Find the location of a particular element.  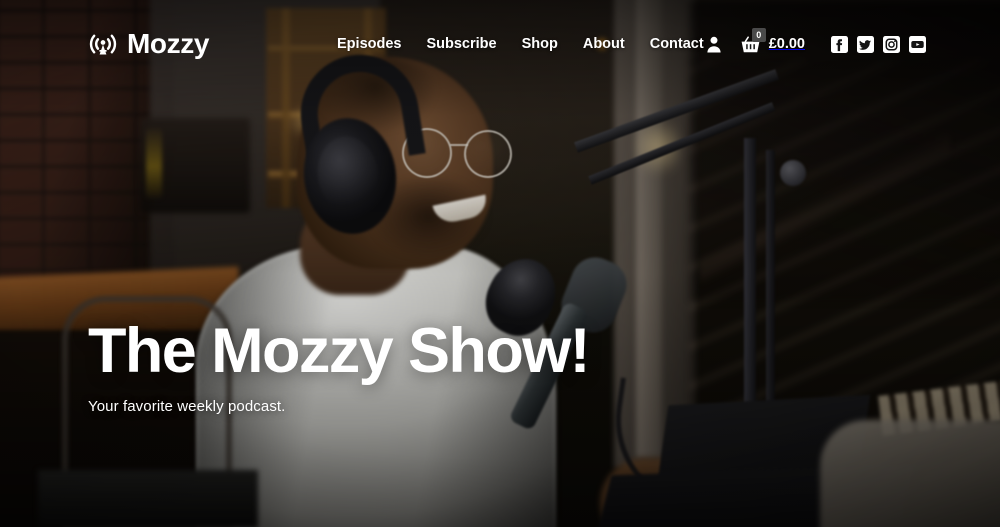

instagram-icon is located at coordinates (891, 44).